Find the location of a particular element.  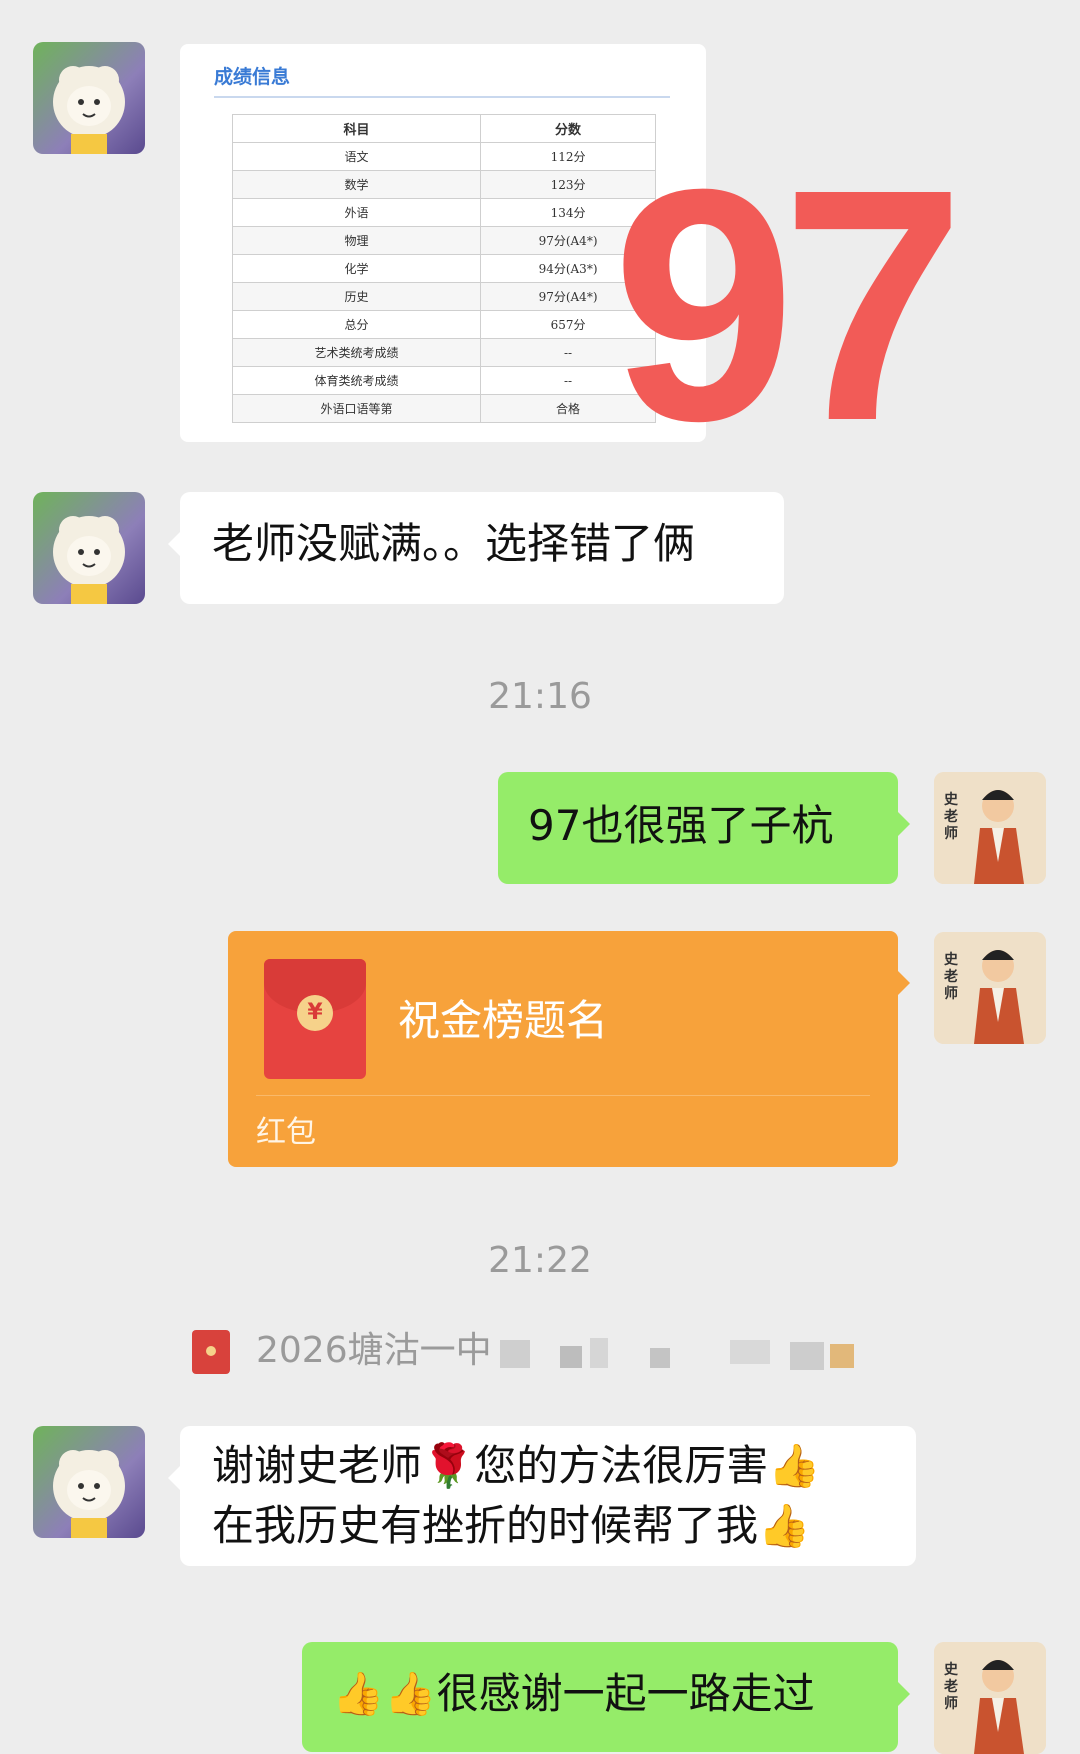

subject-cell: 艺术类统考成绩 is located at coordinates (356, 352).